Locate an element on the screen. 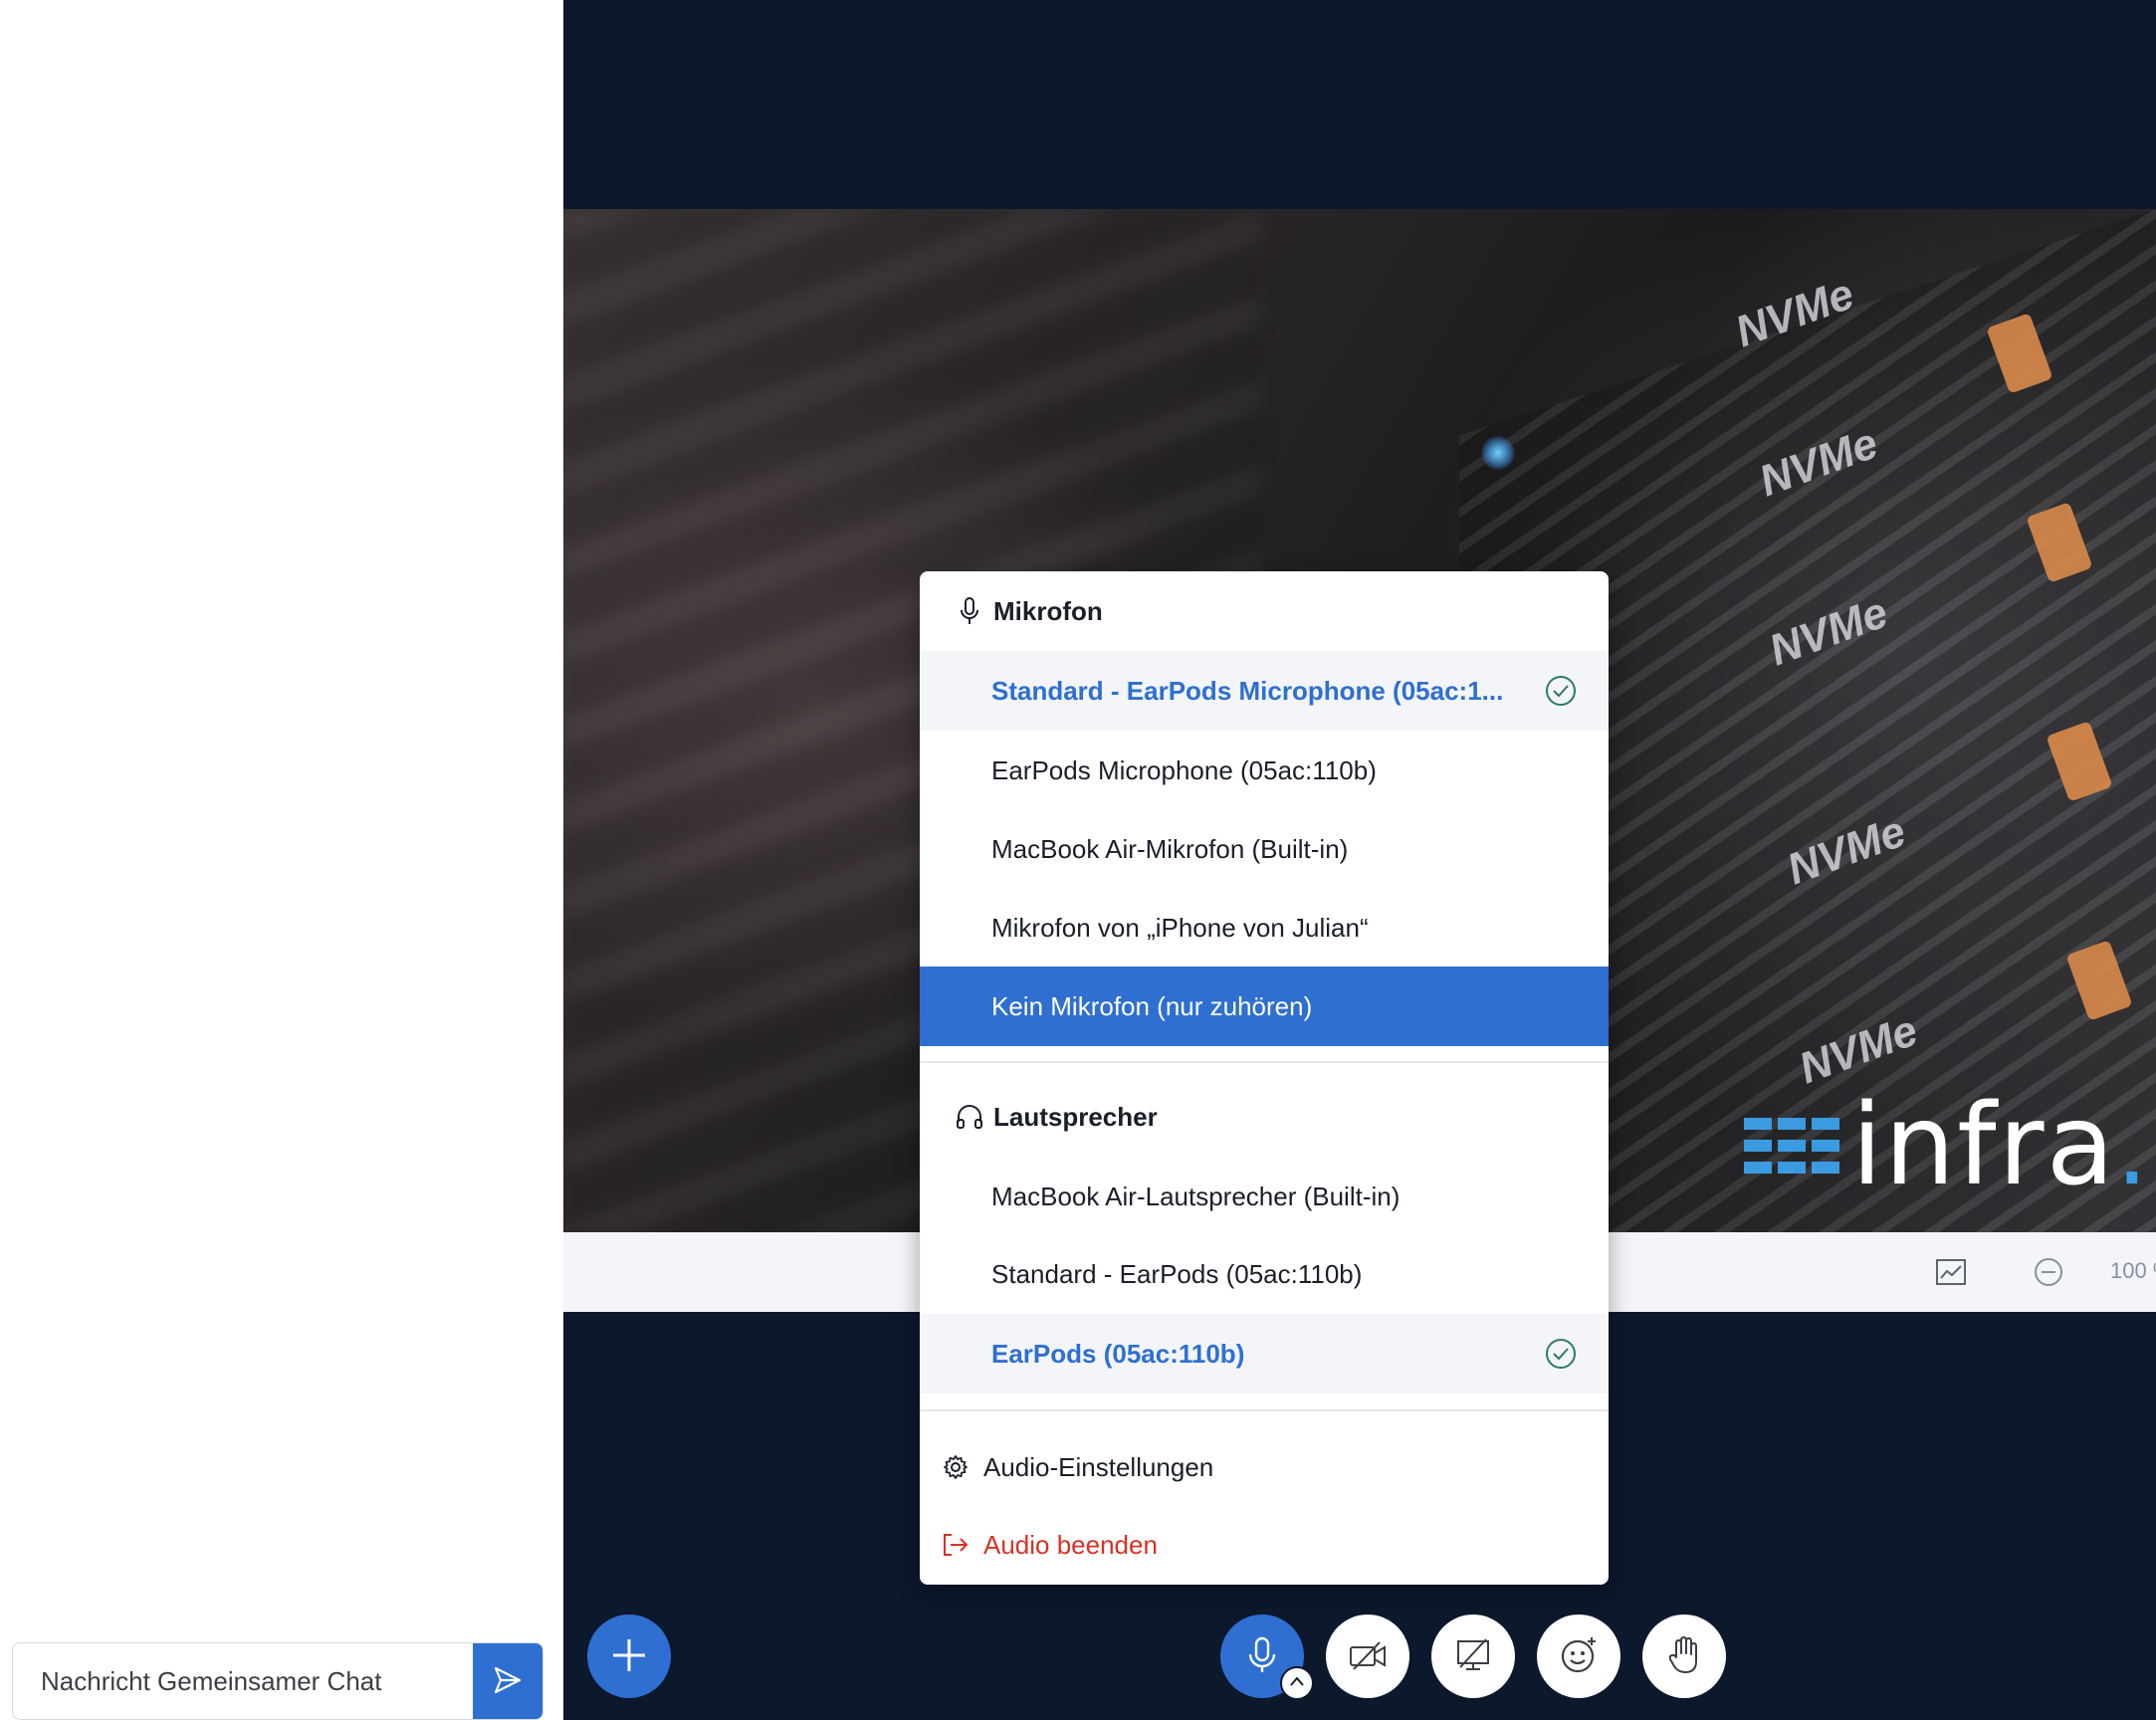  speaker-option: EarPods (05ac:110b) is located at coordinates (1264, 1354).